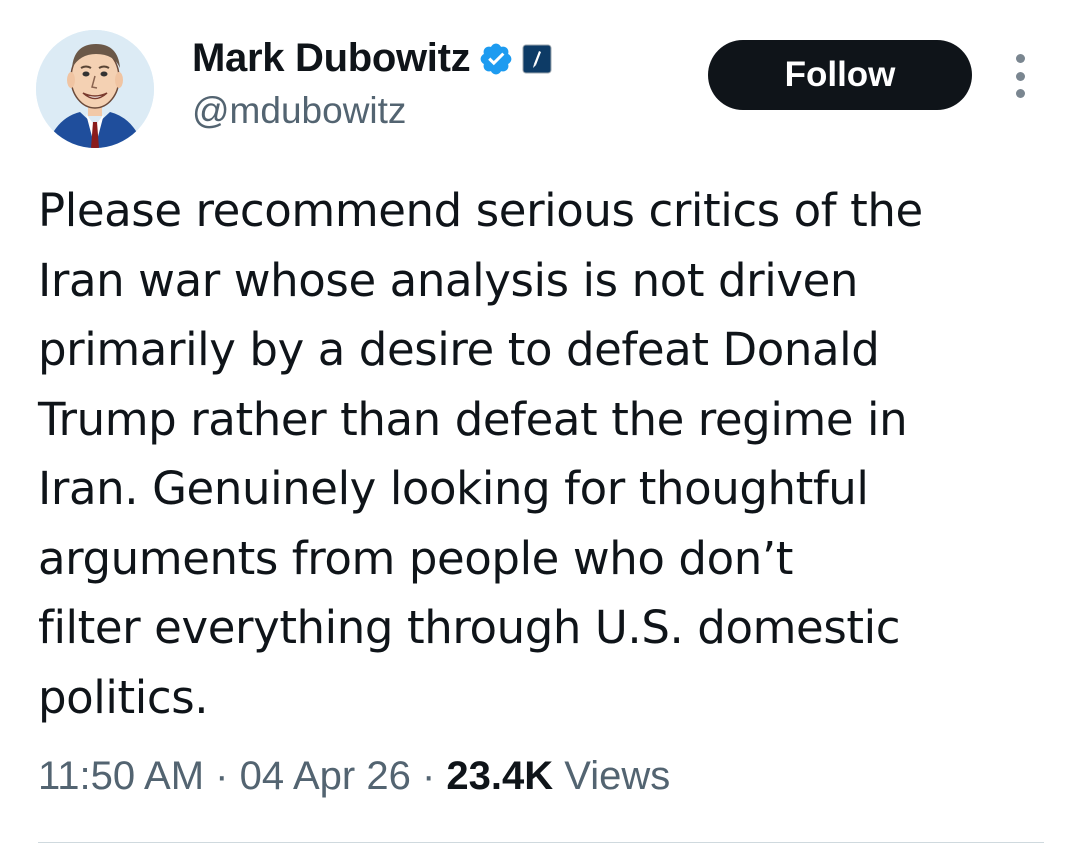 Image resolution: width=1080 pixels, height=848 pixels. I want to click on more-options-icon, so click(1020, 76).